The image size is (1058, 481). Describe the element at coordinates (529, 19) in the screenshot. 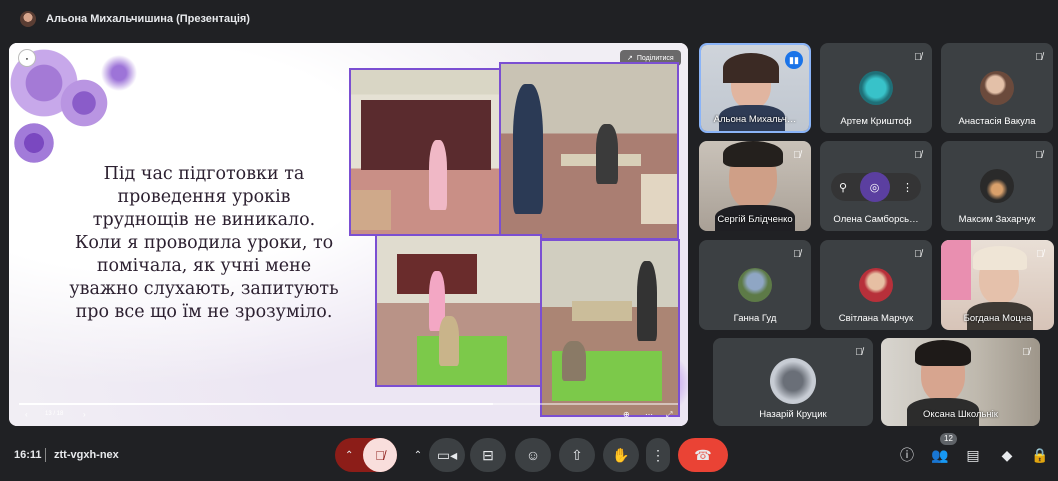

I see `top-bar: Альона Михальчишина (Презентація)` at that location.